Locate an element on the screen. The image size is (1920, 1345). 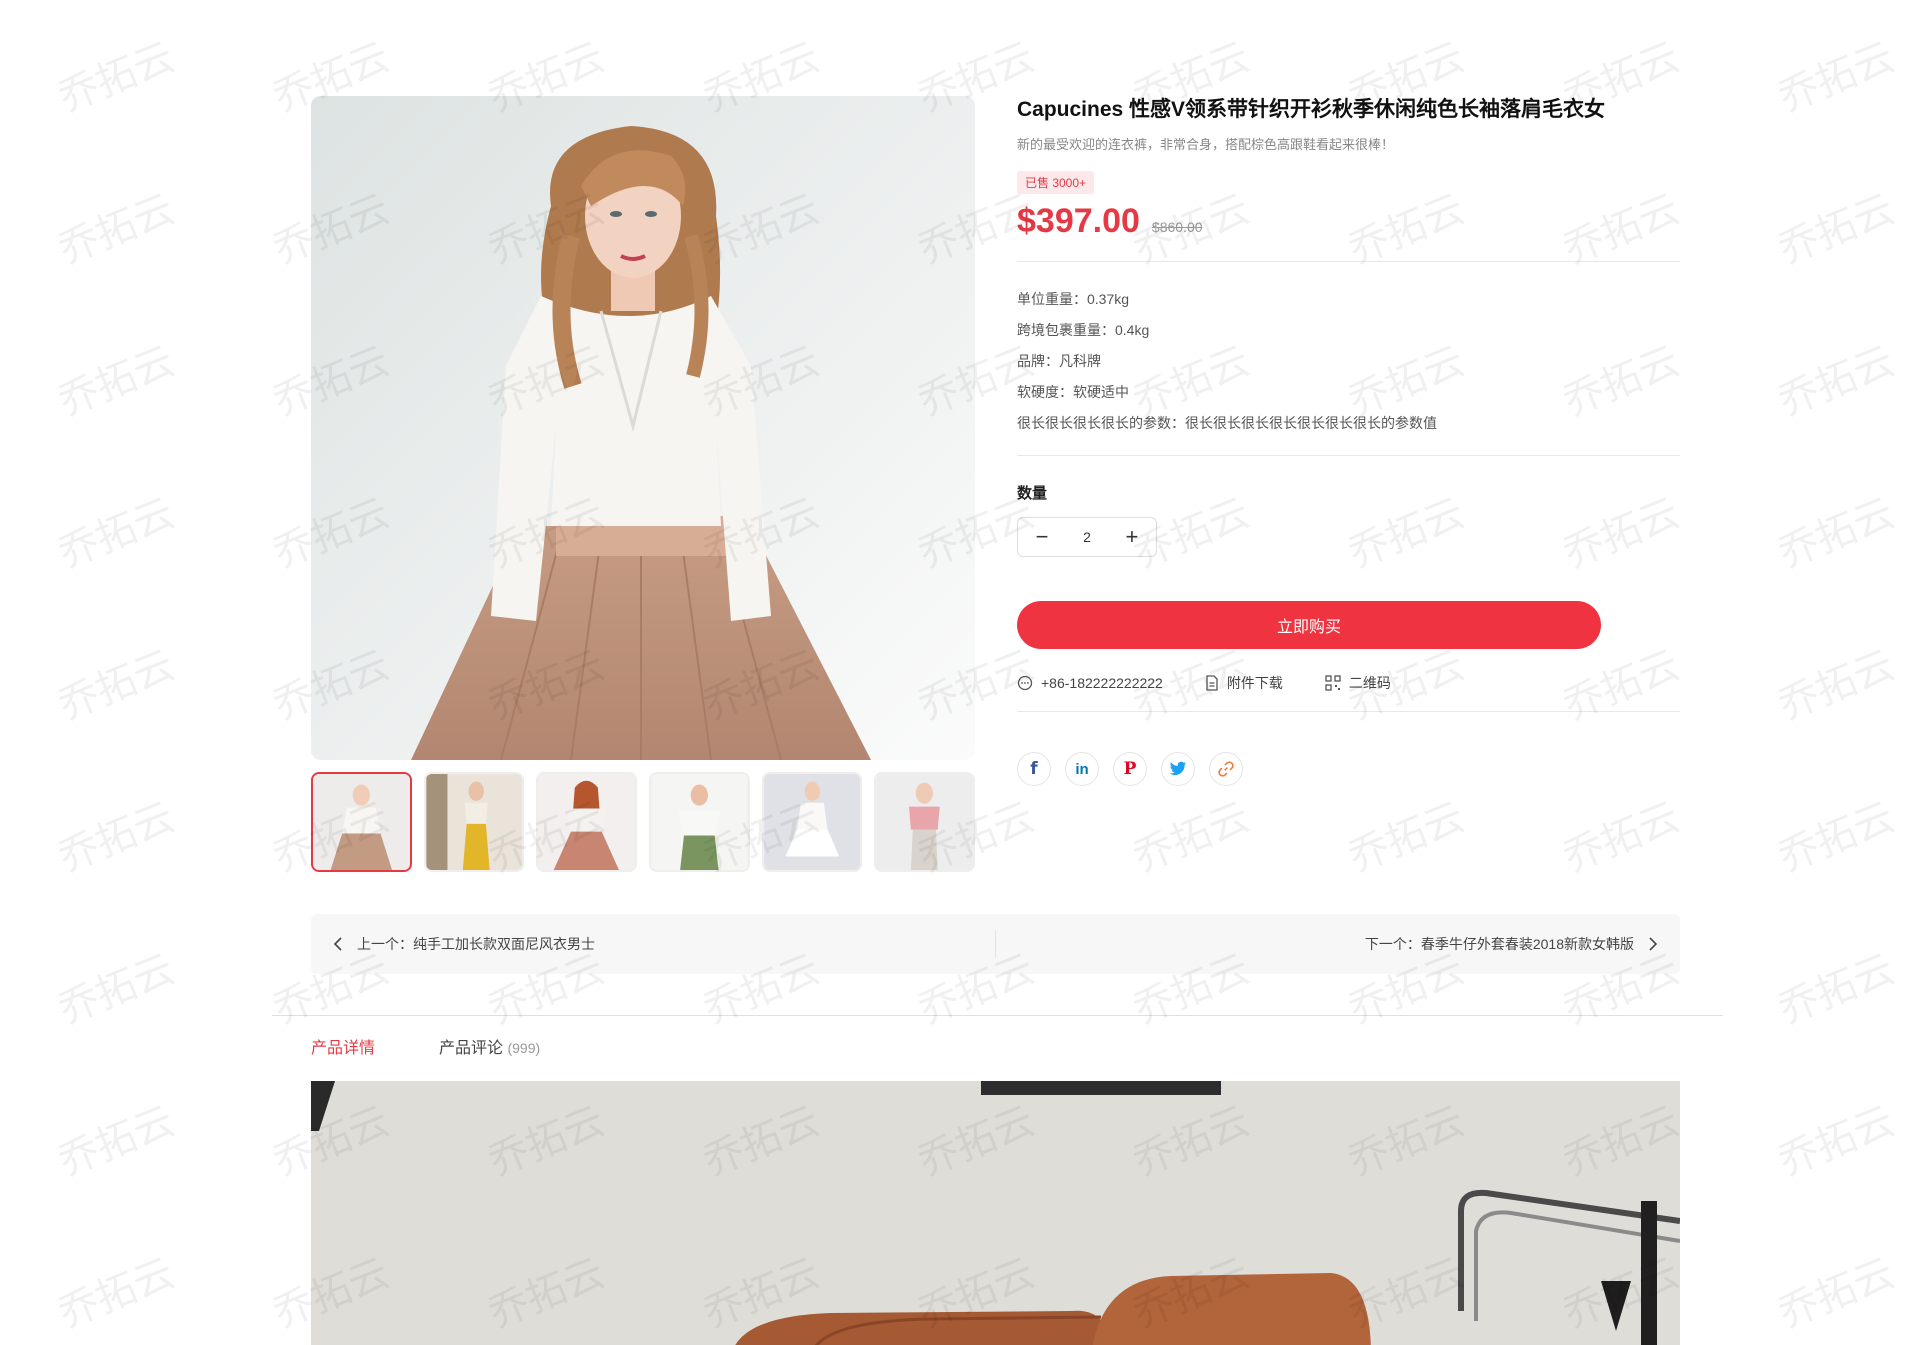
thumbnail-strip is located at coordinates (643, 822).